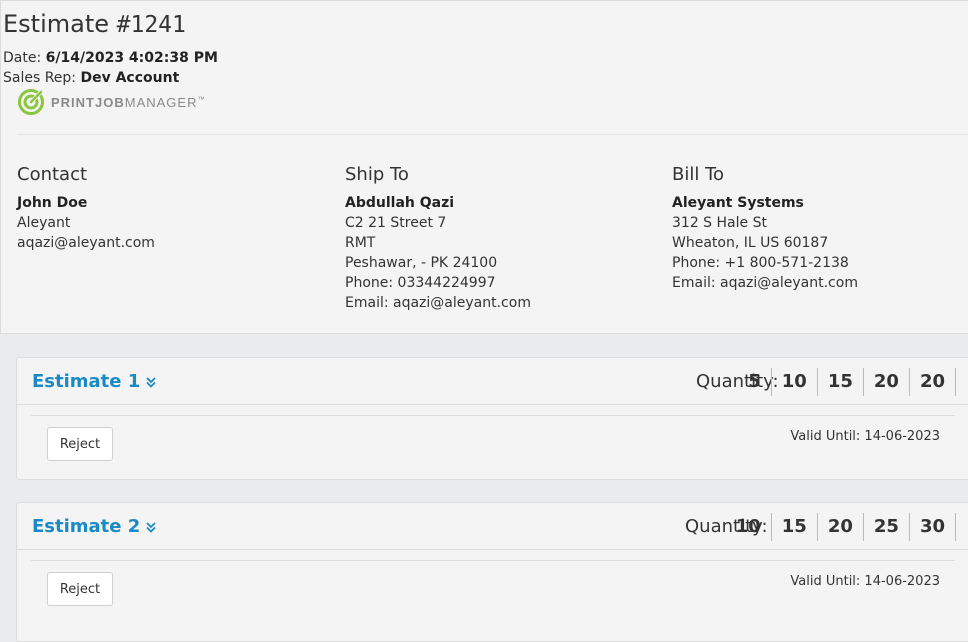 This screenshot has width=968, height=642. What do you see at coordinates (438, 303) in the screenshot?
I see `ship-to-email: Email: aqazi@aleyant.com` at bounding box center [438, 303].